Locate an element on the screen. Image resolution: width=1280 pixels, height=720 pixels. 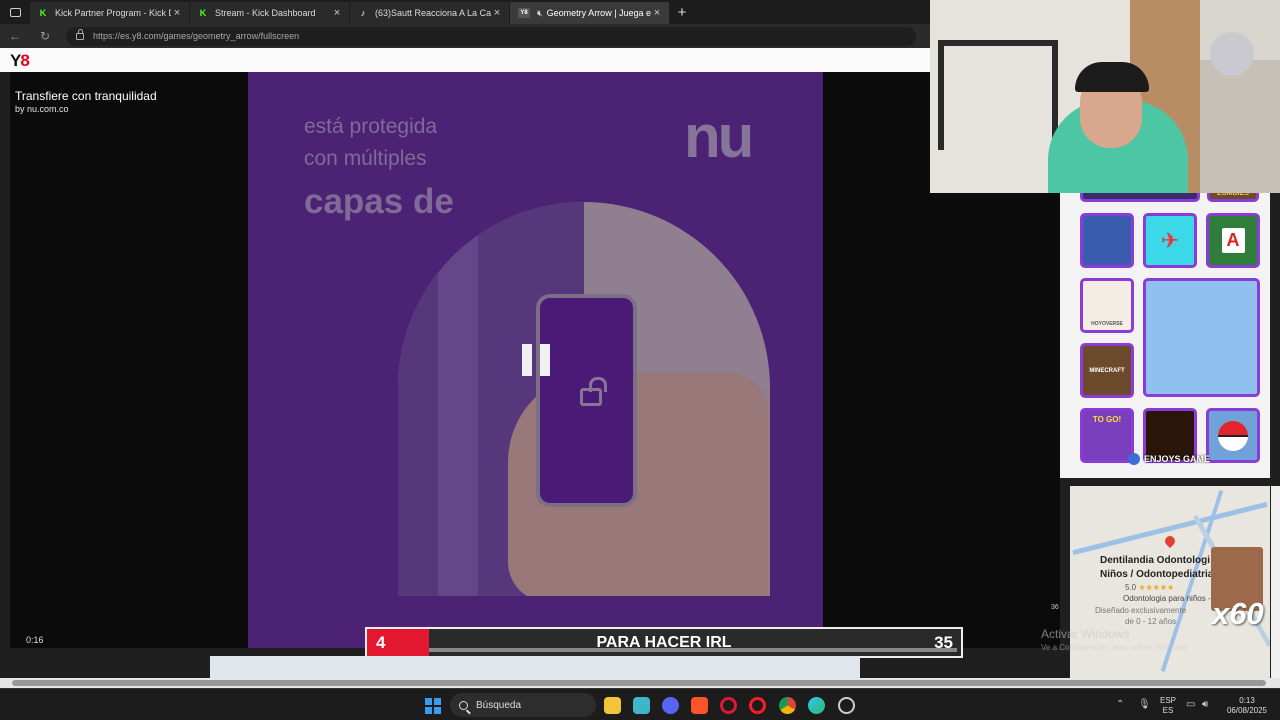
game-thumb-pokeball is located at coordinates (1233, 435).